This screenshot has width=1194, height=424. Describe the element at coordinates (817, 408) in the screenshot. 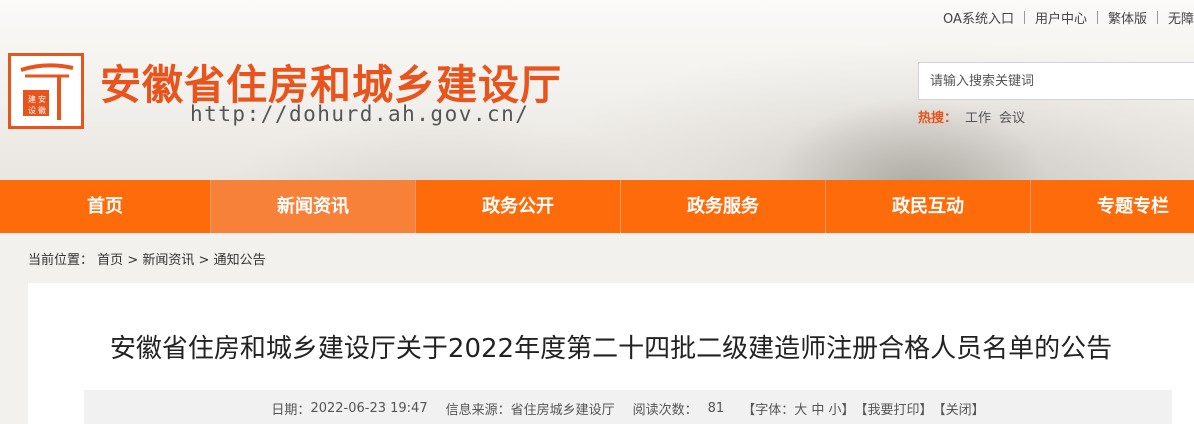

I see `font-medium-button: 中` at that location.